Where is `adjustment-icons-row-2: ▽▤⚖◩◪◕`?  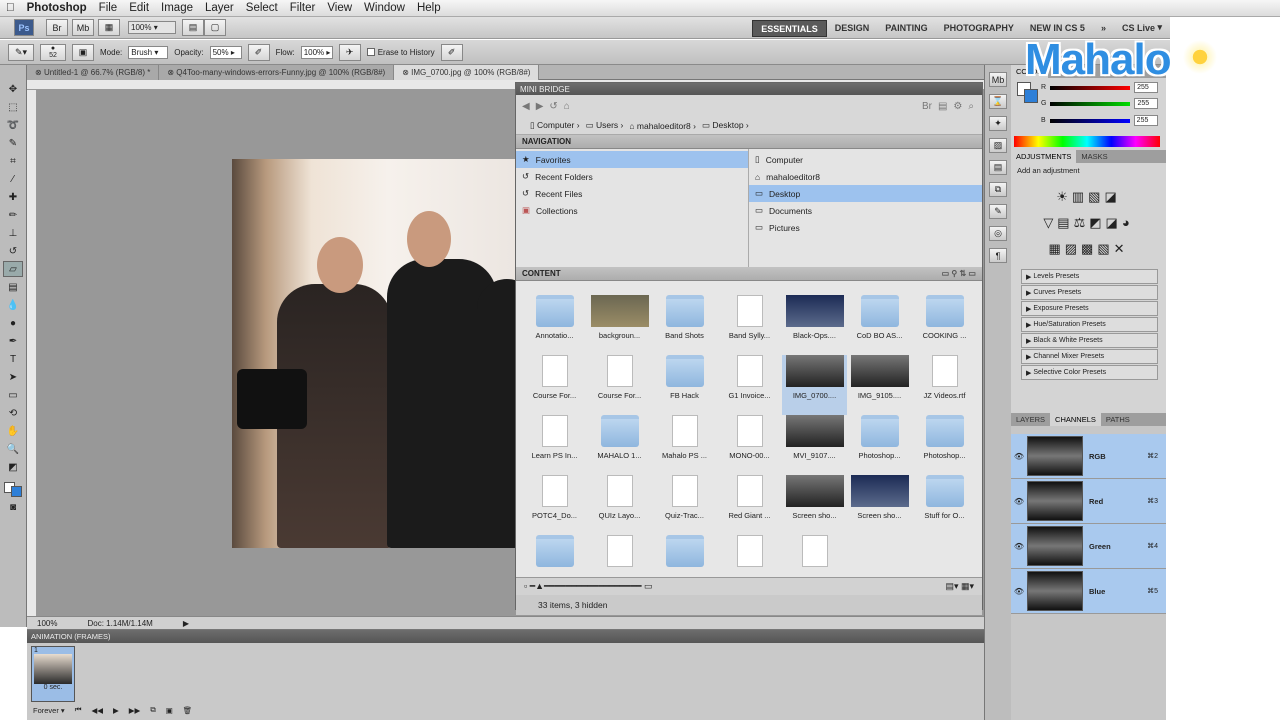
adjustment-icons-row-2: ▽▤⚖◩◪◕ is located at coordinates (1088, 223).